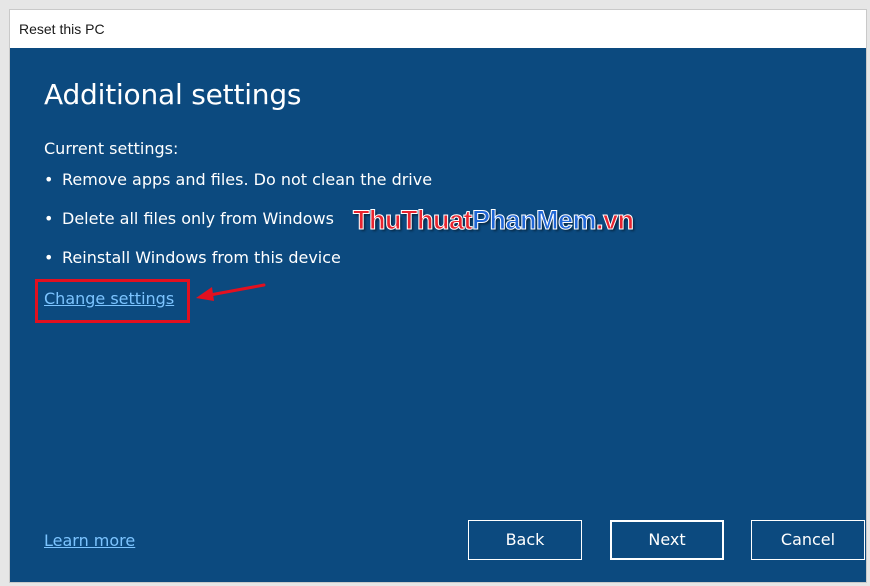  What do you see at coordinates (201, 257) in the screenshot?
I see `setting-text: Reinstall Windows from this device` at bounding box center [201, 257].